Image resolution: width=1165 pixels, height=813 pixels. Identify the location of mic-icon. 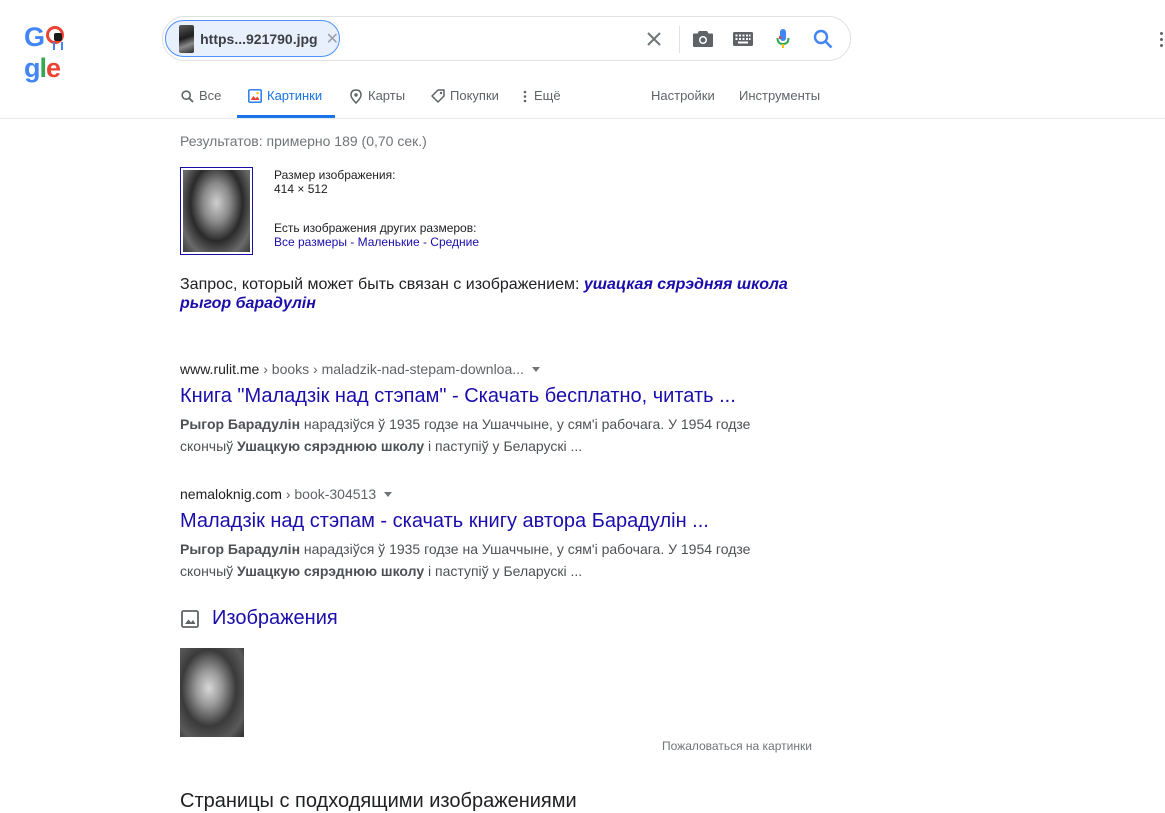
(783, 39).